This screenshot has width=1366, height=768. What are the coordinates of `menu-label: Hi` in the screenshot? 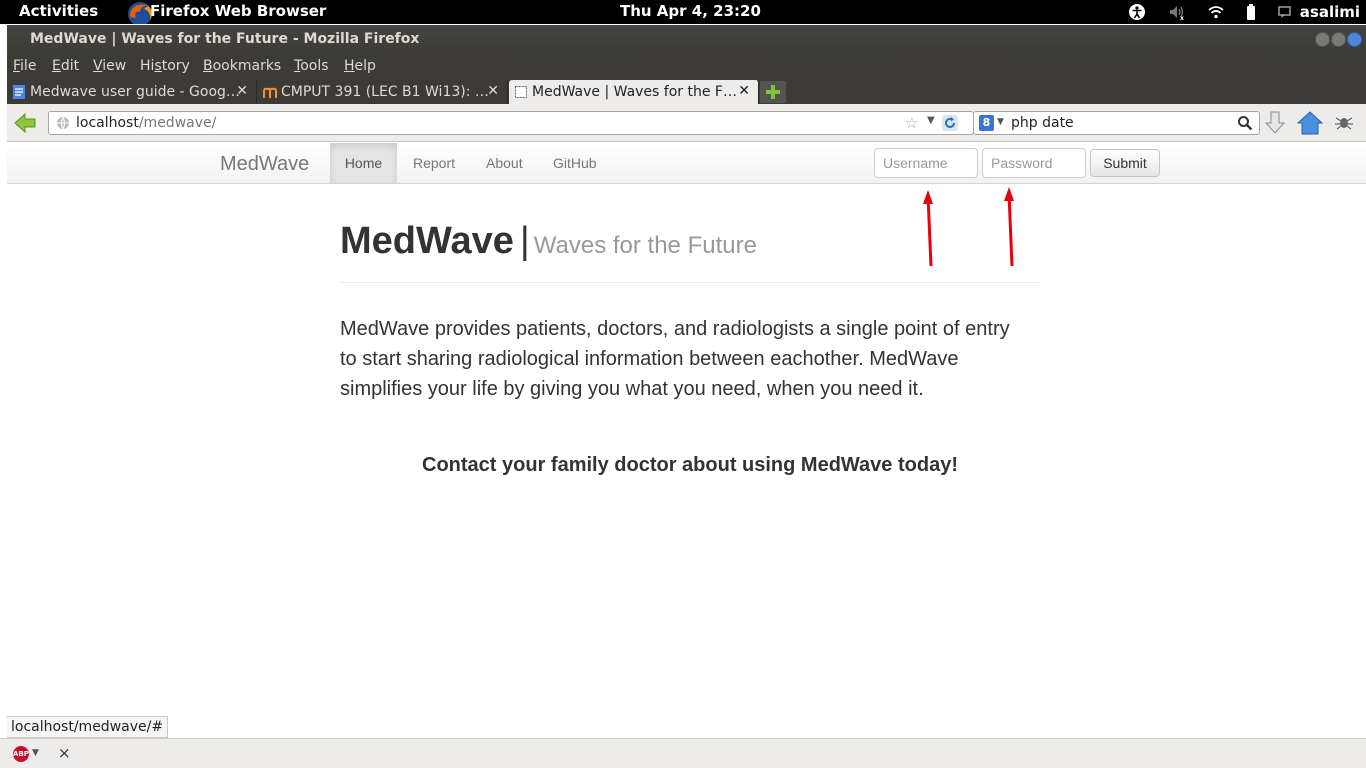 It's located at (147, 66).